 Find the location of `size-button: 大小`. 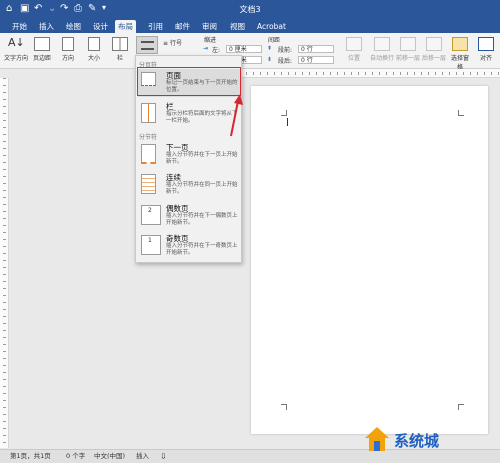

size-button: 大小 is located at coordinates (94, 49).